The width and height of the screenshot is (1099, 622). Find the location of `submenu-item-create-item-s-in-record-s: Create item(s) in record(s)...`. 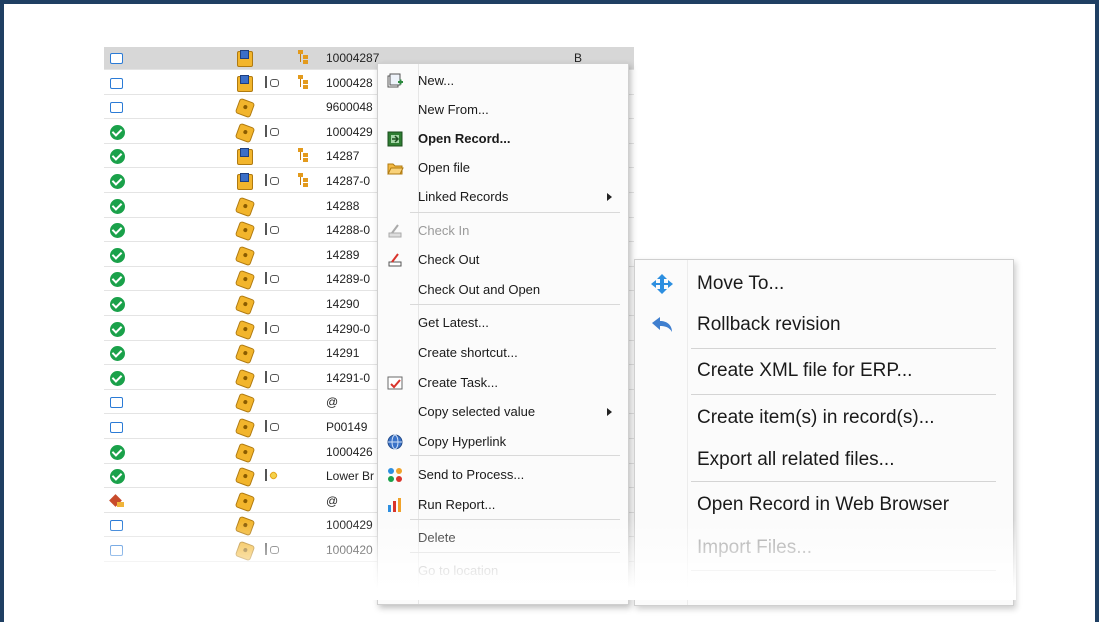

submenu-item-create-item-s-in-record-s: Create item(s) in record(s)... is located at coordinates (824, 418).